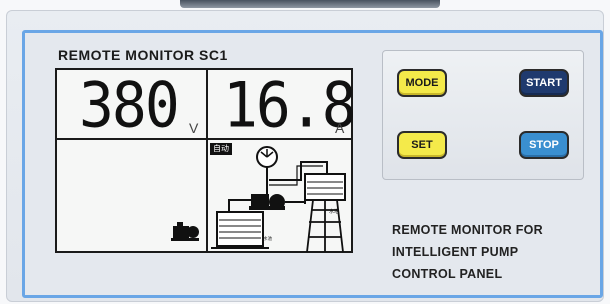  I want to click on motor-icon, so click(185, 231).